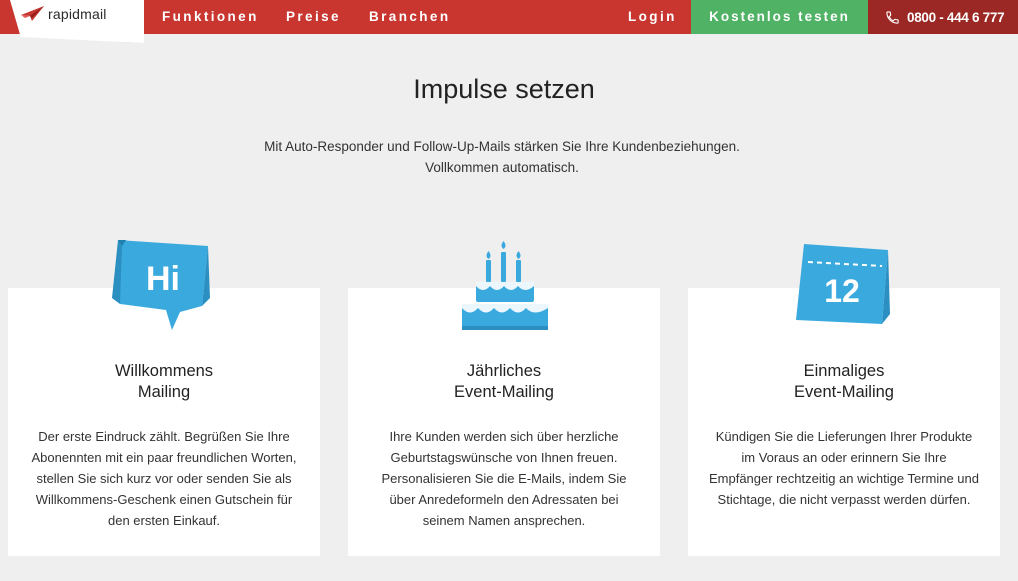 This screenshot has width=1018, height=581. I want to click on card-title-line-1: Einmaliges, so click(844, 371).